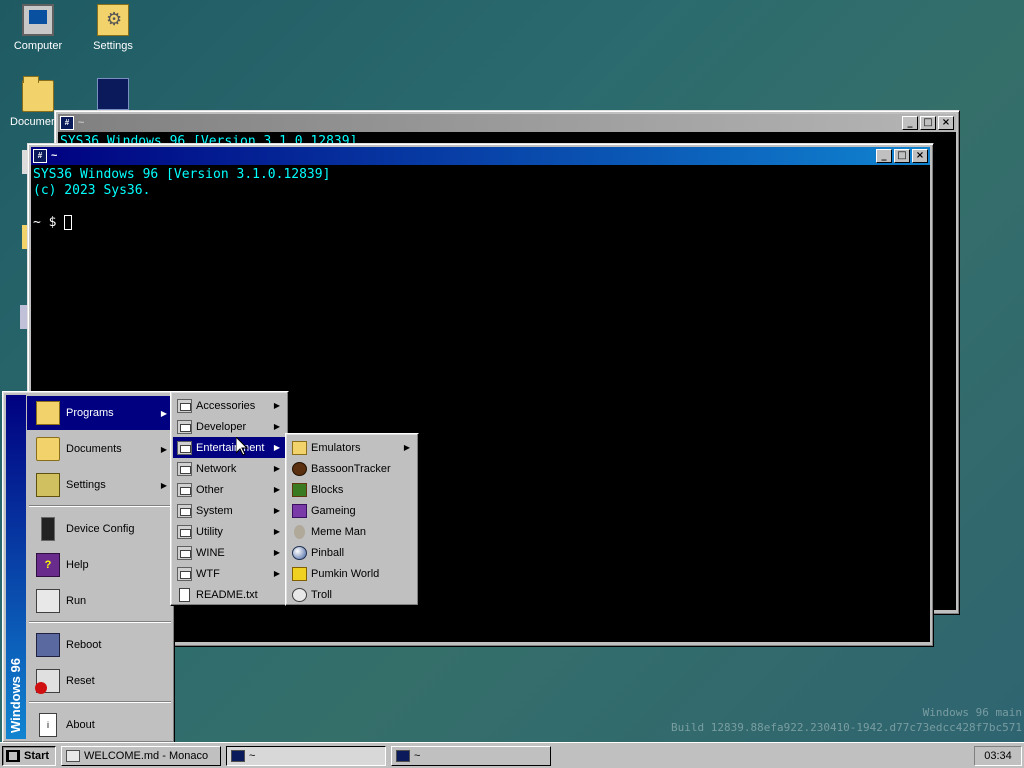  I want to click on window-title: ~, so click(81, 123).